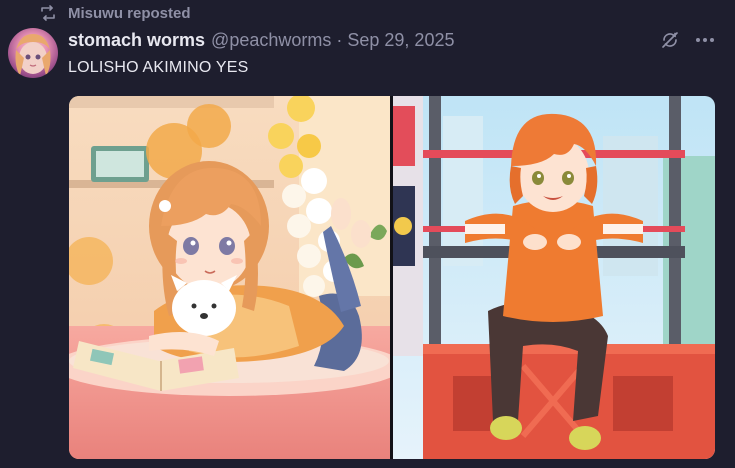  I want to click on more-options-icon, so click(705, 40).